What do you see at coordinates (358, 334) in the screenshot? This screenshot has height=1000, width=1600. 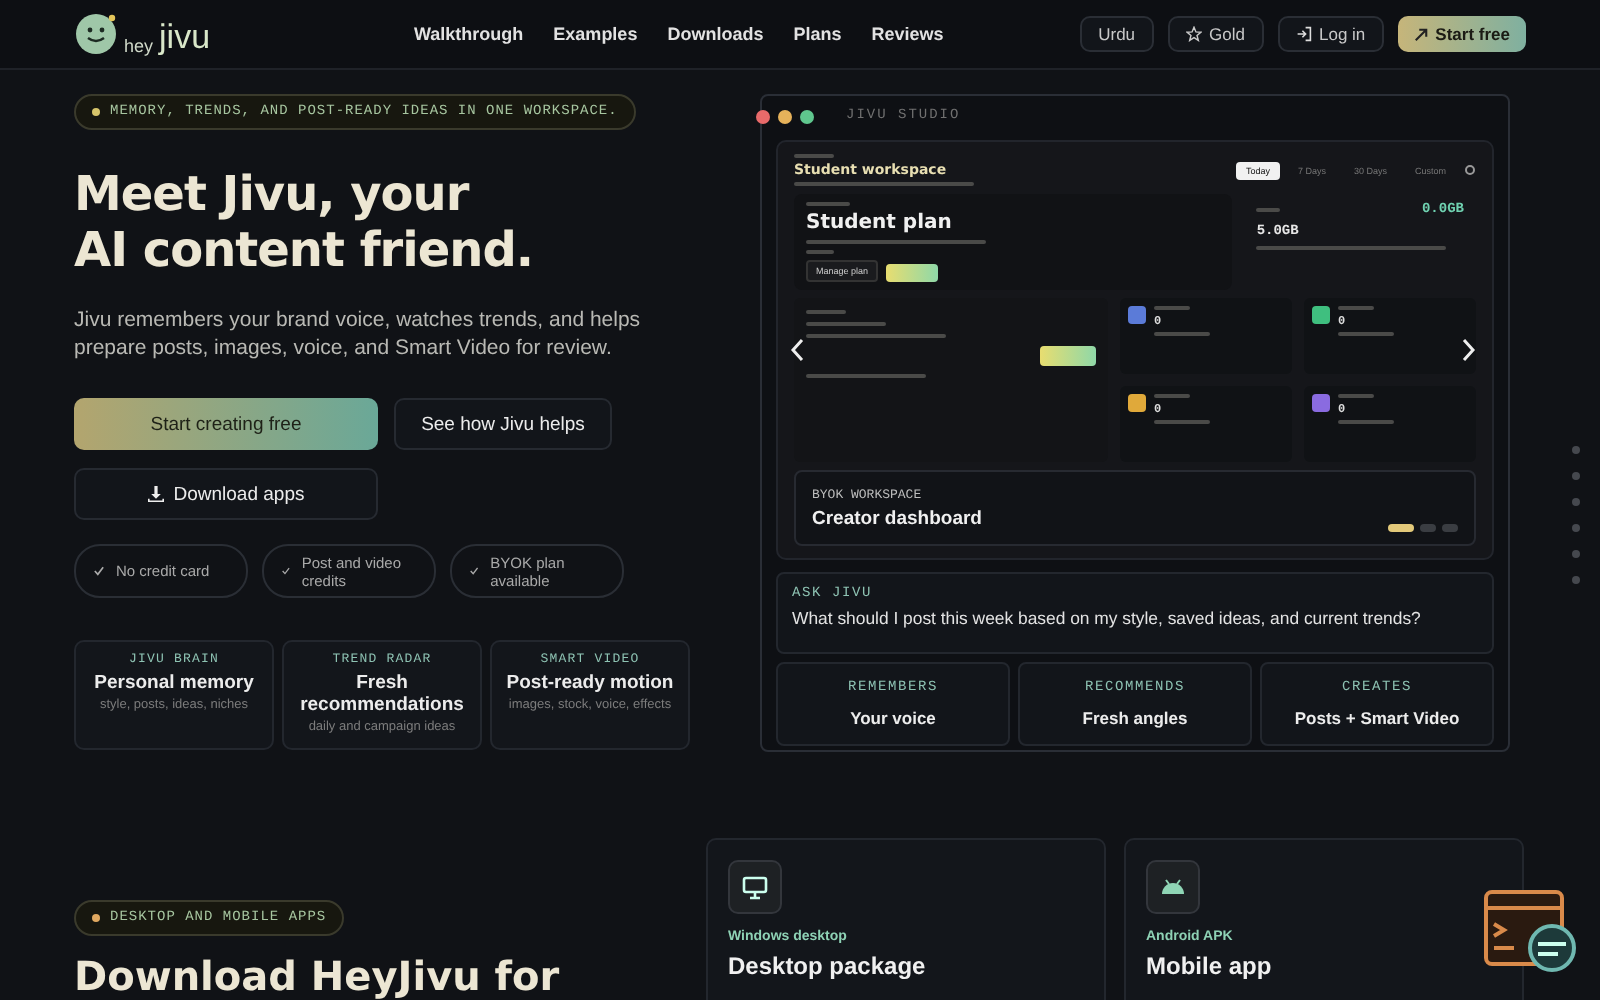 I see `hero-description: Jivu remembers your brand voice, watches trends, and helps prepare posts, images, voice, and Smart Video for review.` at bounding box center [358, 334].